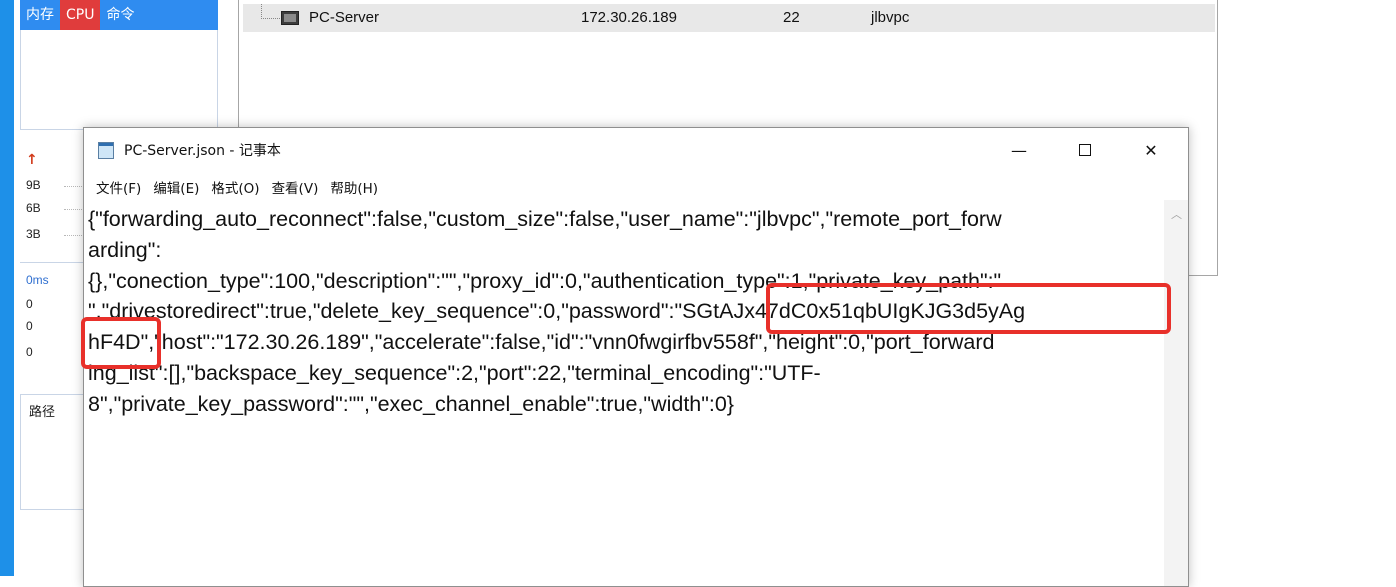 The height and width of the screenshot is (587, 1396). What do you see at coordinates (37, 280) in the screenshot?
I see `ping-latency-label: 0ms` at bounding box center [37, 280].